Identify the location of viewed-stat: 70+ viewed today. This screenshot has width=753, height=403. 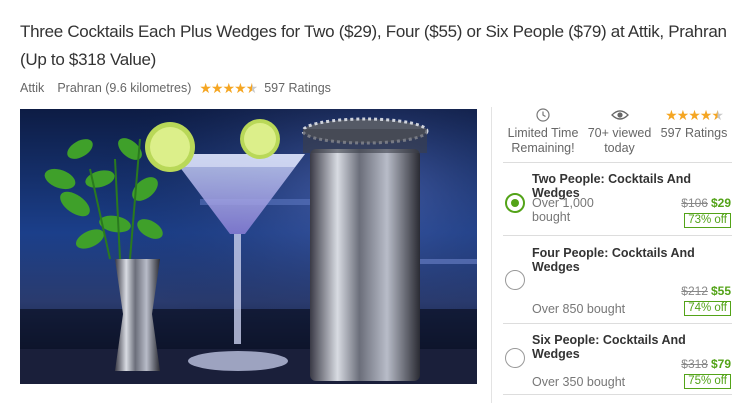
(620, 134).